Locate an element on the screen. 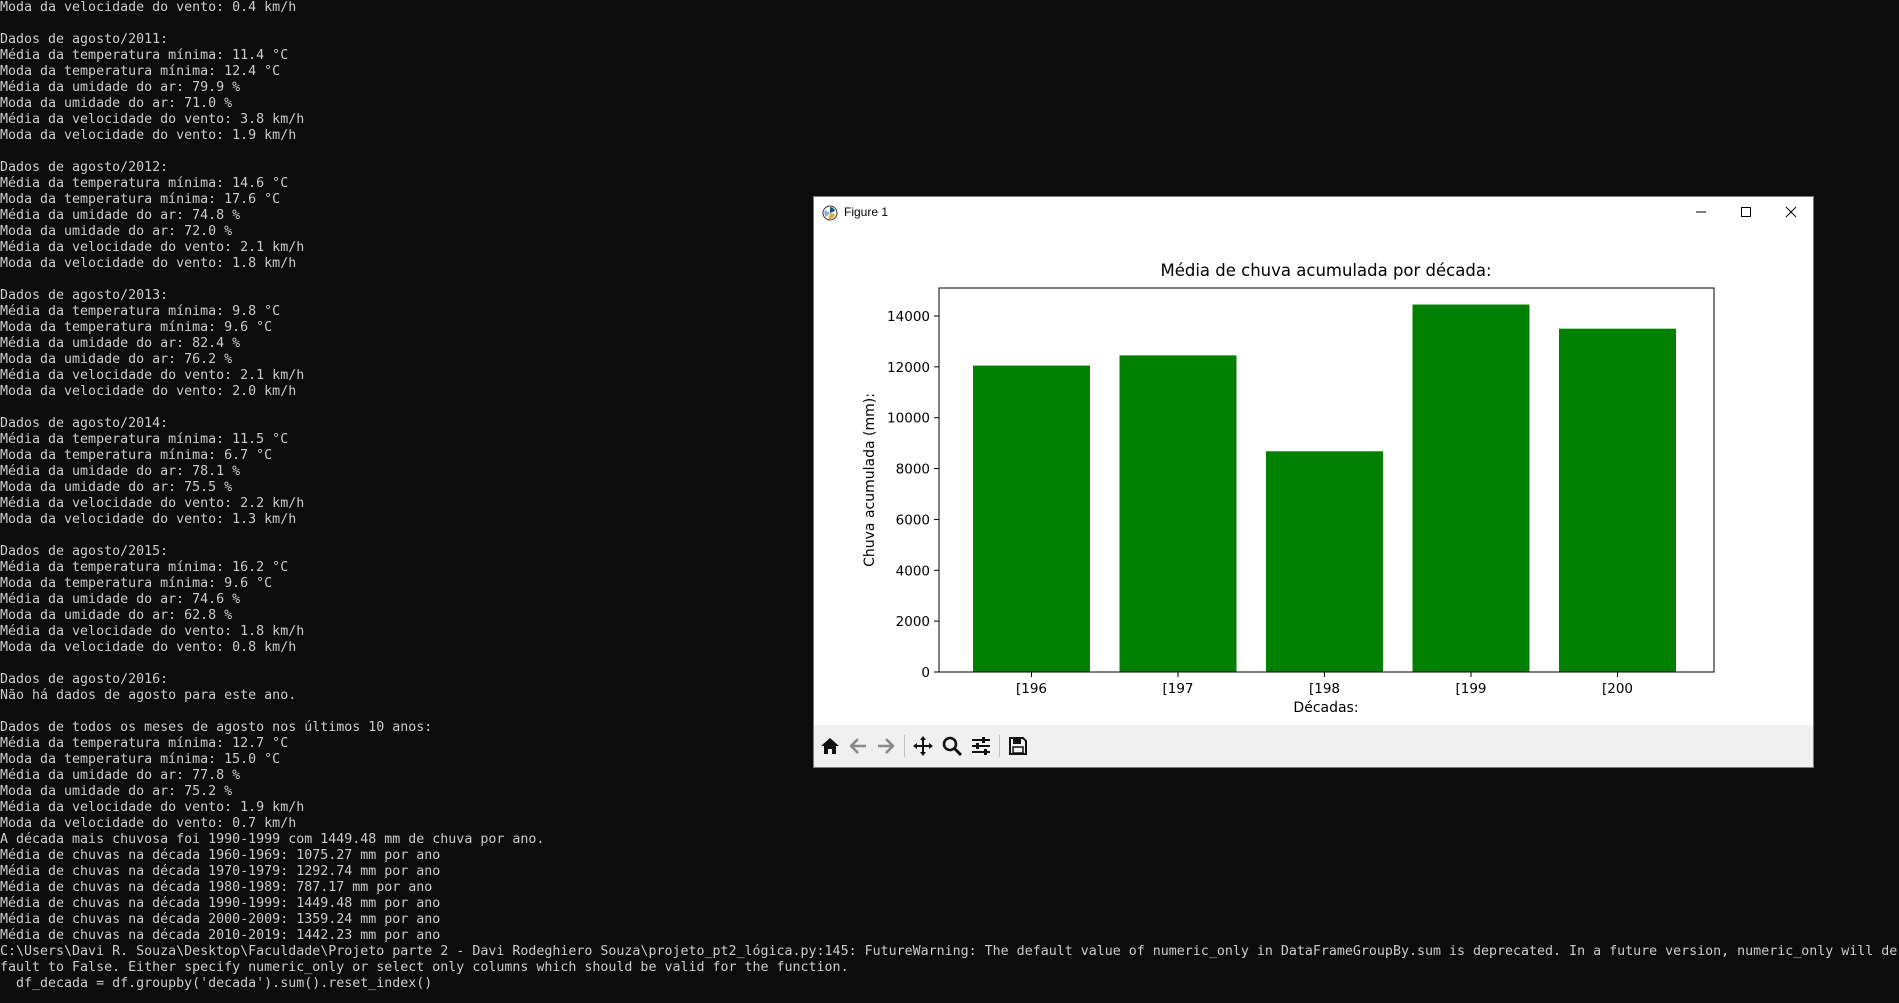  back-button is located at coordinates (858, 746).